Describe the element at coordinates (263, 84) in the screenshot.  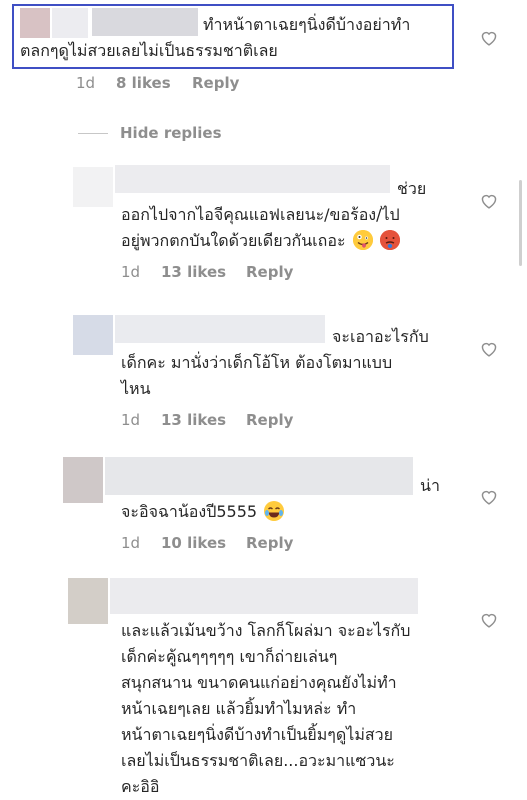
I see `comment-meta: 1d 8 likes Reply` at that location.